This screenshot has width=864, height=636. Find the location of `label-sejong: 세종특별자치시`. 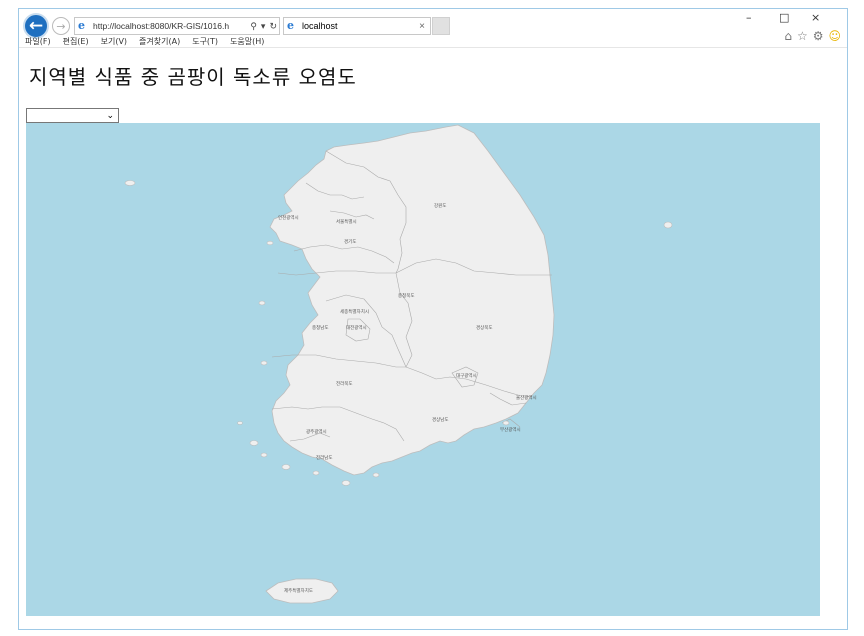

label-sejong: 세종특별자치시 is located at coordinates (354, 311).